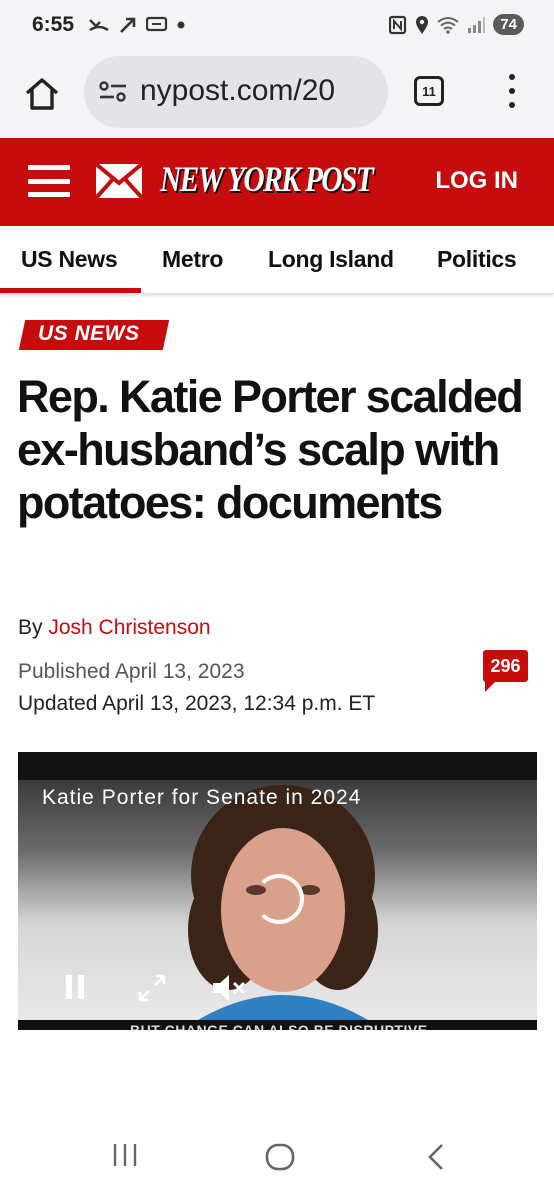  What do you see at coordinates (157, 24) in the screenshot?
I see `chat-icon` at bounding box center [157, 24].